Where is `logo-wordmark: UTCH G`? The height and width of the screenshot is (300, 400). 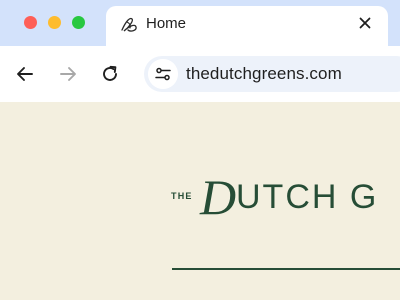
logo-wordmark: UTCH G is located at coordinates (307, 197).